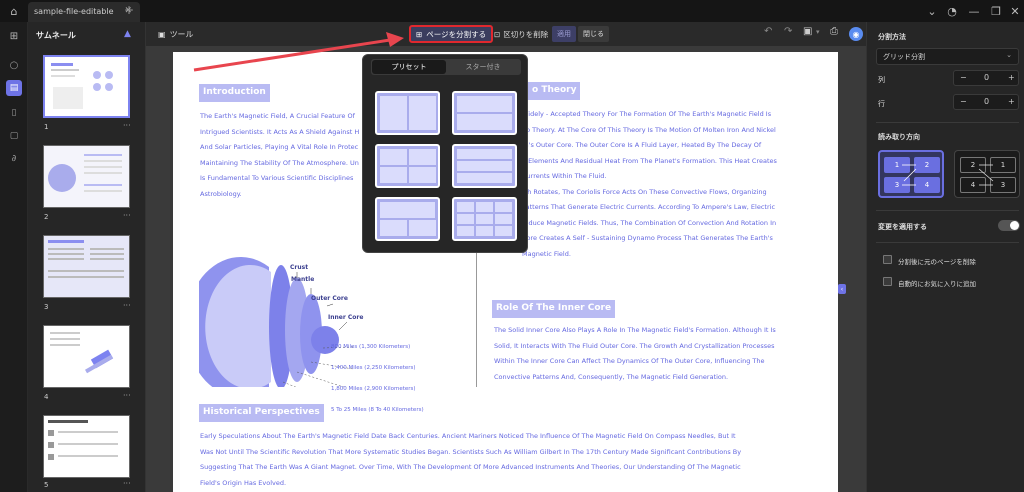 The height and width of the screenshot is (492, 1024). What do you see at coordinates (46, 217) in the screenshot?
I see `page-number: 2` at bounding box center [46, 217].